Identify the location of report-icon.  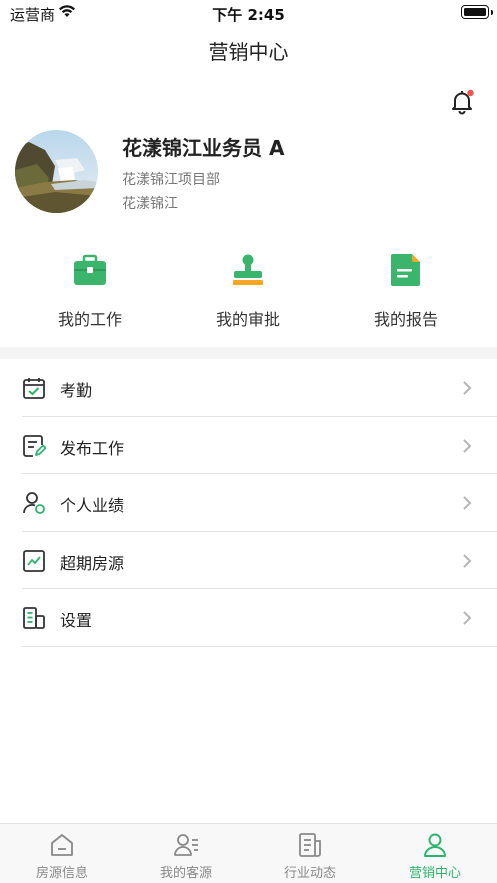
(405, 270).